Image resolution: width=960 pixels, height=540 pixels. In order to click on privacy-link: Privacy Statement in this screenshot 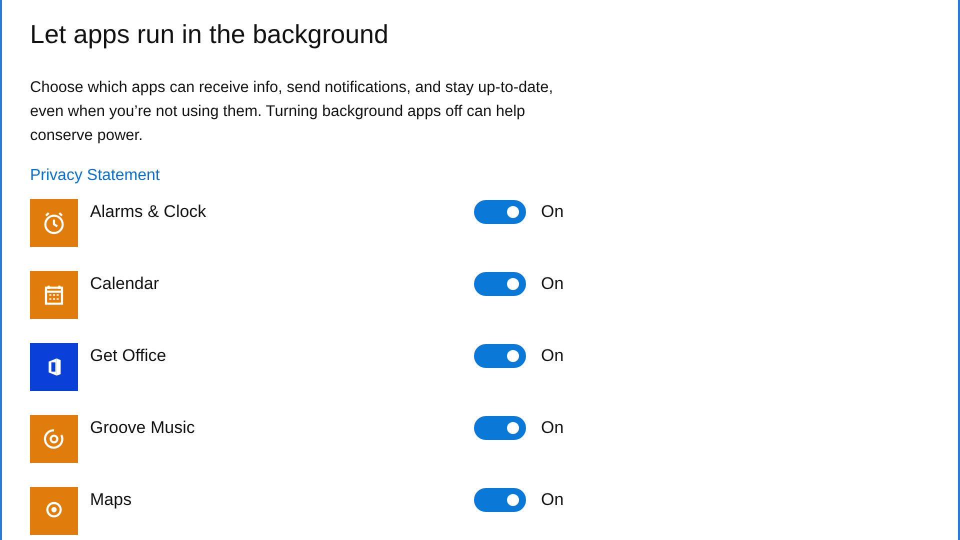, I will do `click(95, 176)`.